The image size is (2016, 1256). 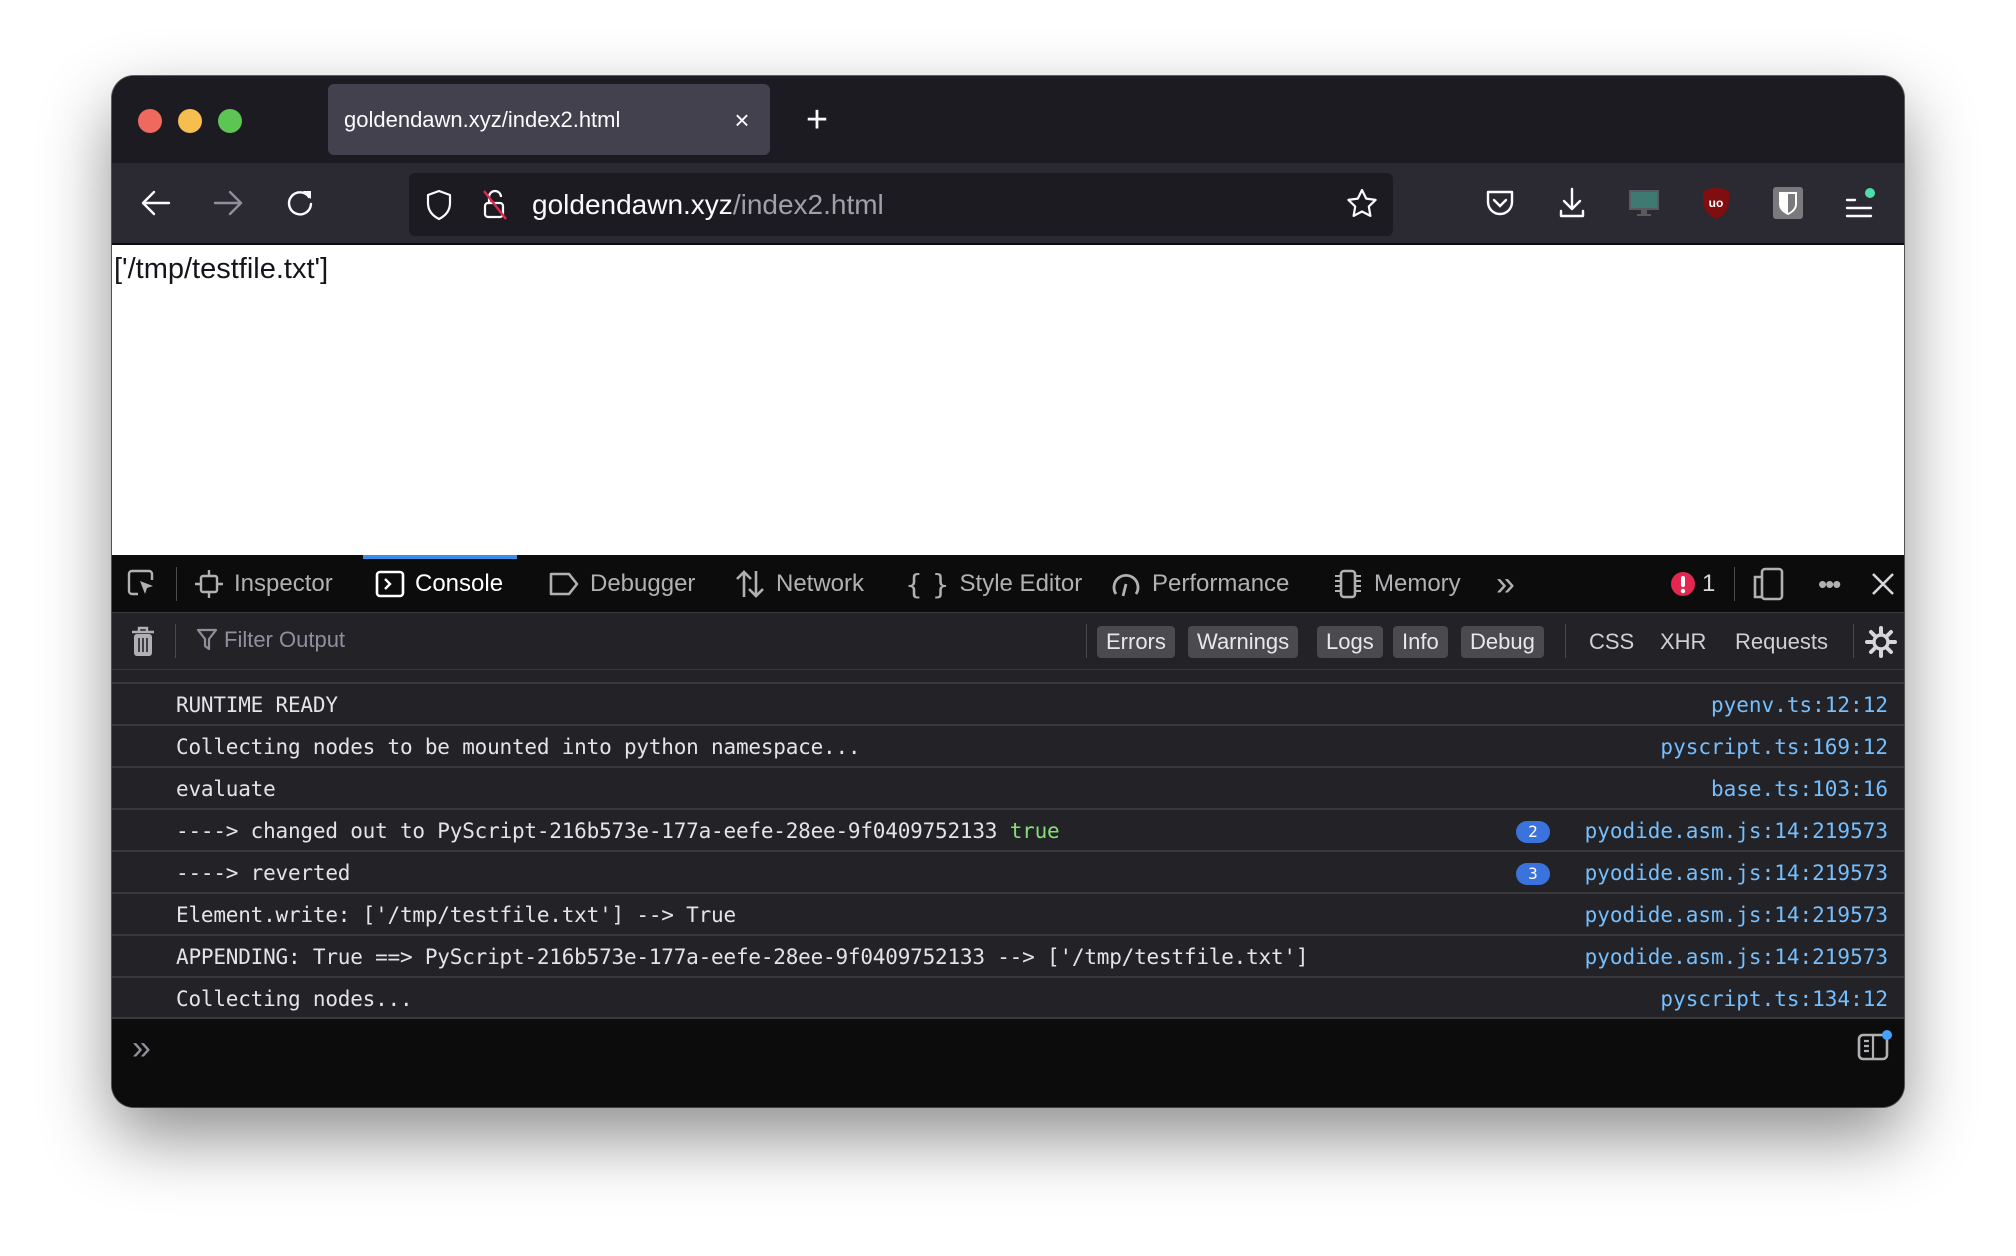 What do you see at coordinates (750, 584) in the screenshot?
I see `network-icon` at bounding box center [750, 584].